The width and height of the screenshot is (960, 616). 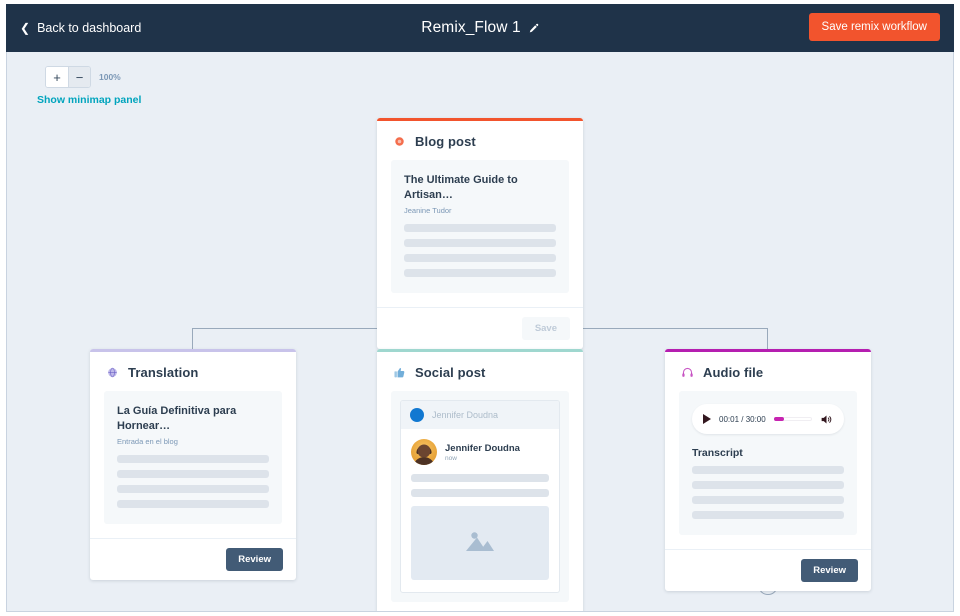 I want to click on image-placeholder-icon, so click(x=480, y=543).